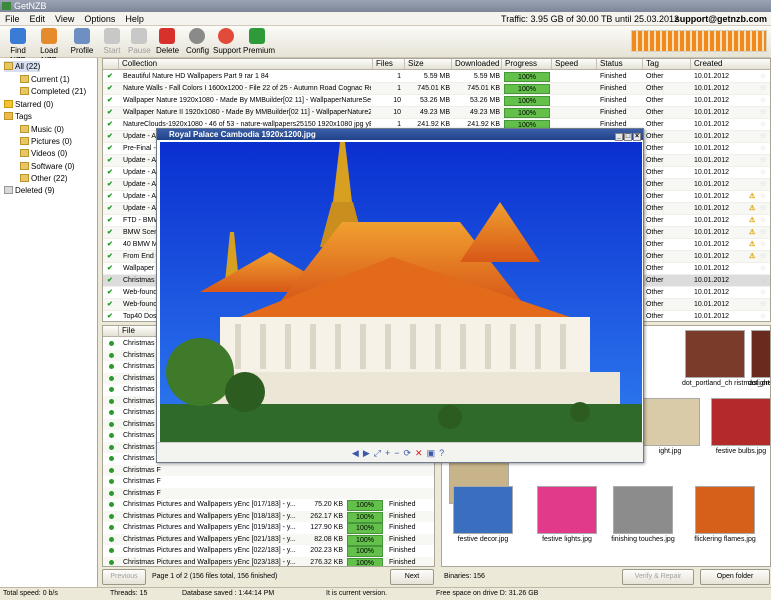  What do you see at coordinates (29, 190) in the screenshot?
I see `sidebar-item-deleted: Deleted (9)` at bounding box center [29, 190].